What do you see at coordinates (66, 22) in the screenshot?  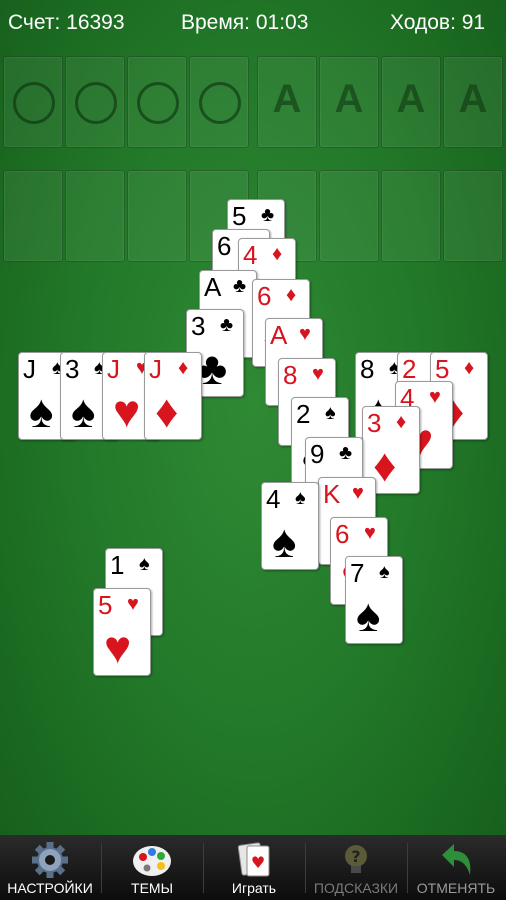 I see `score-text: Счет: 16393` at bounding box center [66, 22].